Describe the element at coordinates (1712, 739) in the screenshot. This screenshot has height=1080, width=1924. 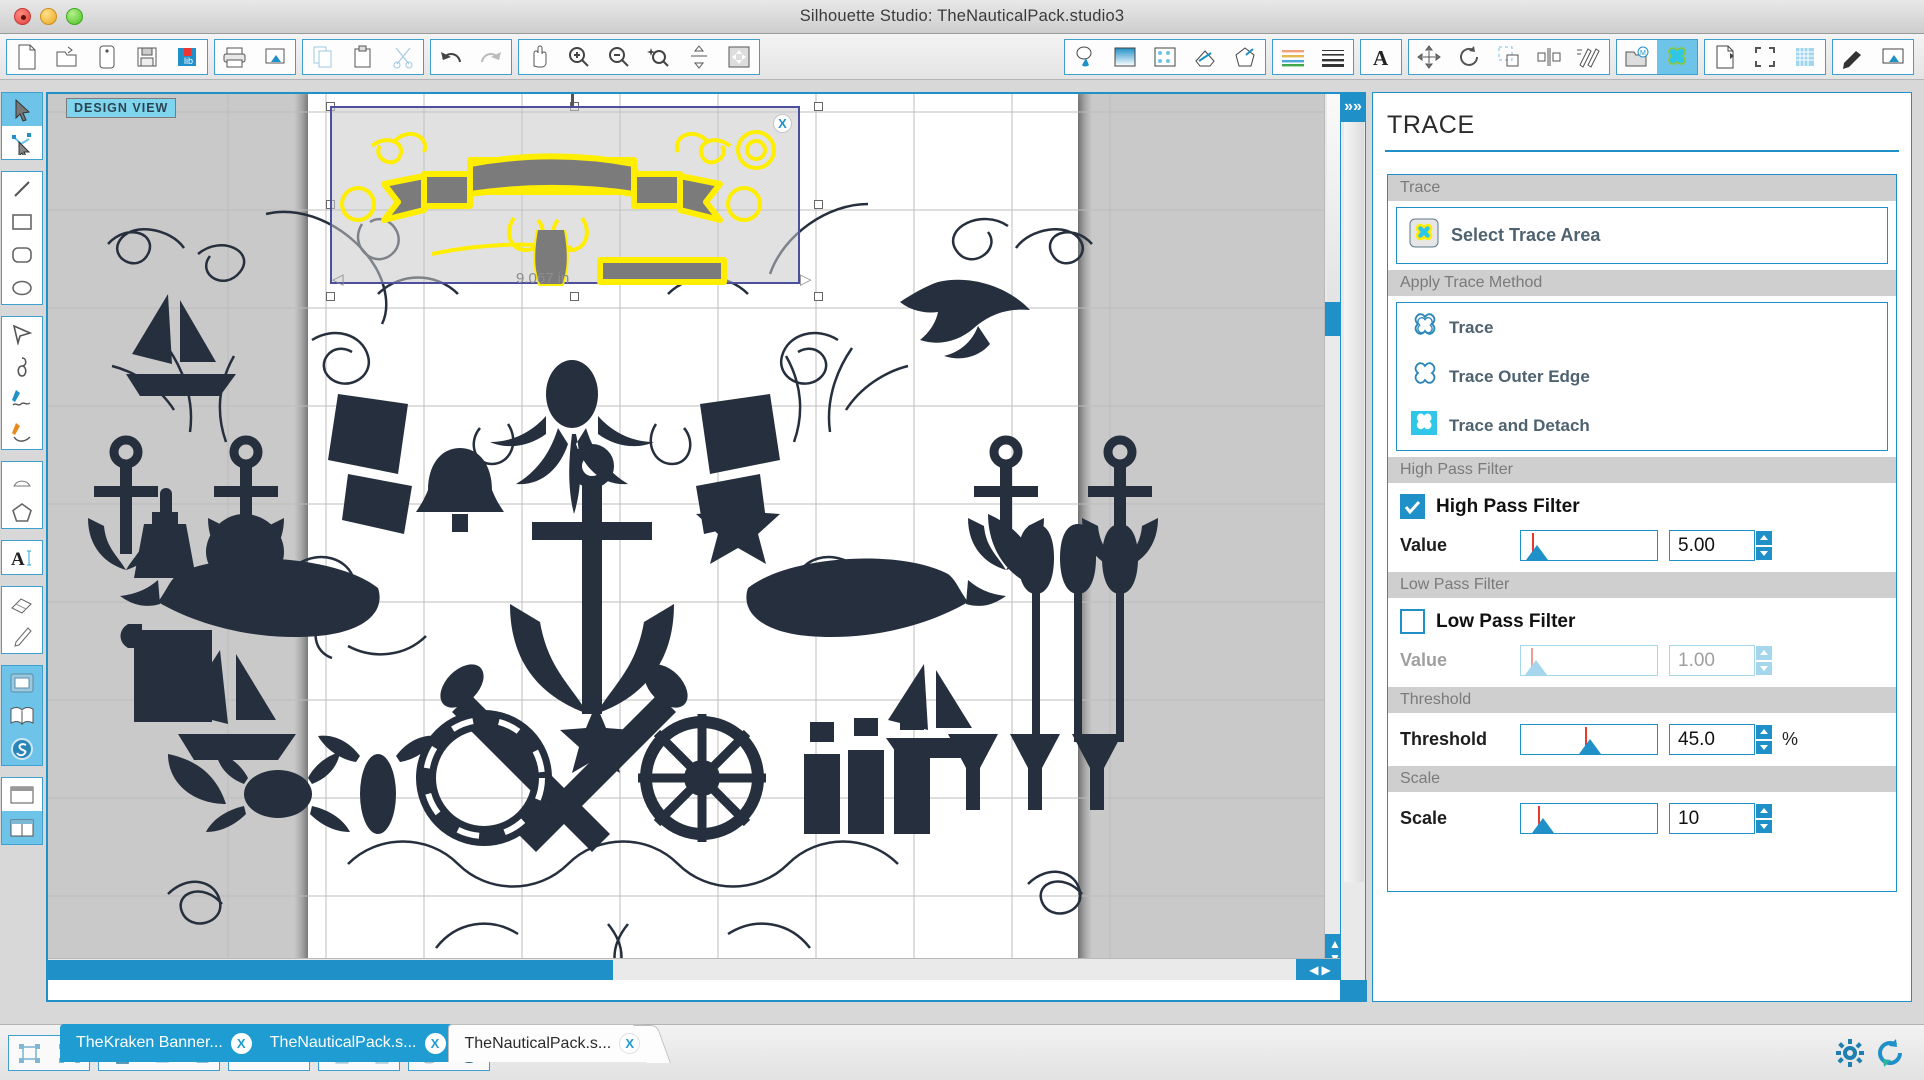
I see `threshold-input: 45.0` at that location.